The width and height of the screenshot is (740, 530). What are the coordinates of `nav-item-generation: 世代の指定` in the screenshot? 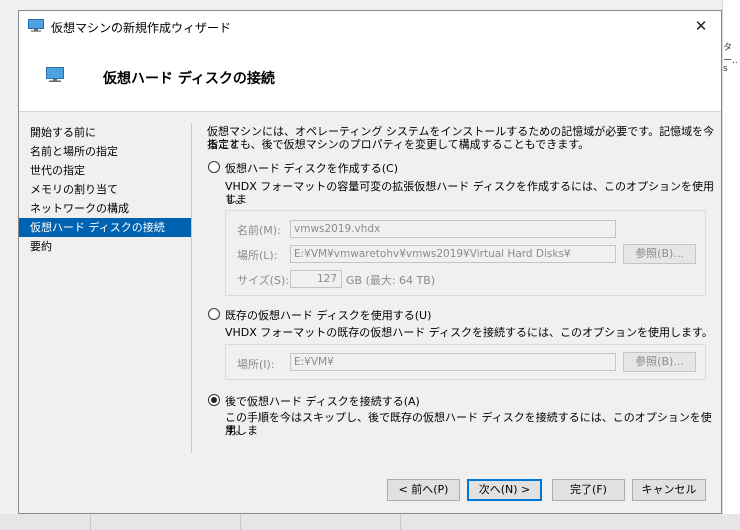 It's located at (105, 170).